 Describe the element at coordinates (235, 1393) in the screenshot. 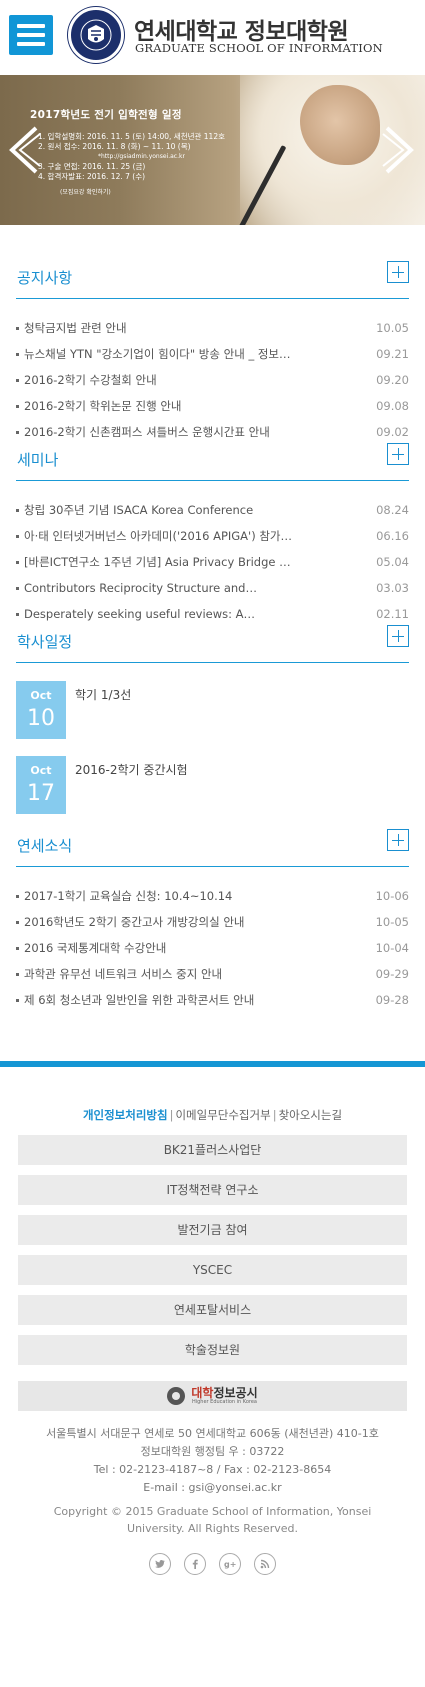

I see `disclosure-label: 정보공시` at that location.